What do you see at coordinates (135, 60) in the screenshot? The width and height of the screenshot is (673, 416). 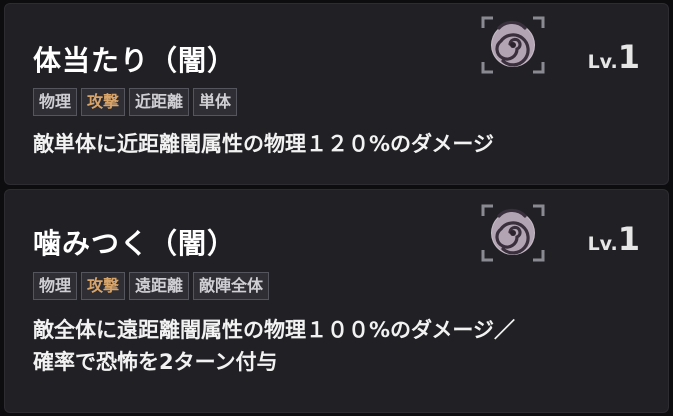 I see `skill-title: 体当たり（闇）` at bounding box center [135, 60].